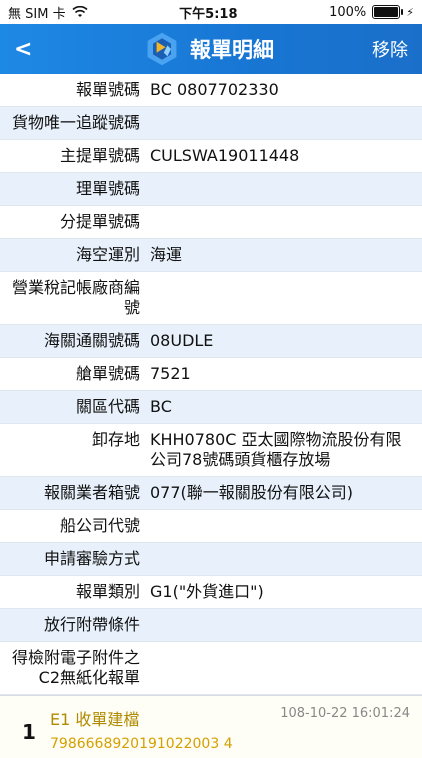 The width and height of the screenshot is (422, 758). I want to click on row-label: 報關業者箱號, so click(91, 492).